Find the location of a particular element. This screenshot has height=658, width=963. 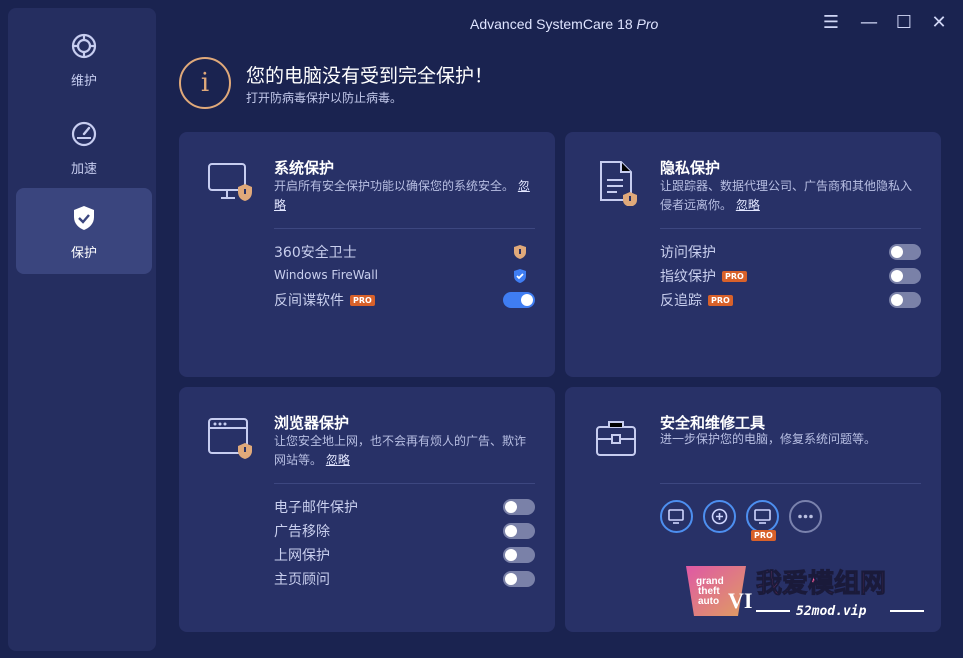

sidebar-item-maintenance: 维护 is located at coordinates (84, 59).